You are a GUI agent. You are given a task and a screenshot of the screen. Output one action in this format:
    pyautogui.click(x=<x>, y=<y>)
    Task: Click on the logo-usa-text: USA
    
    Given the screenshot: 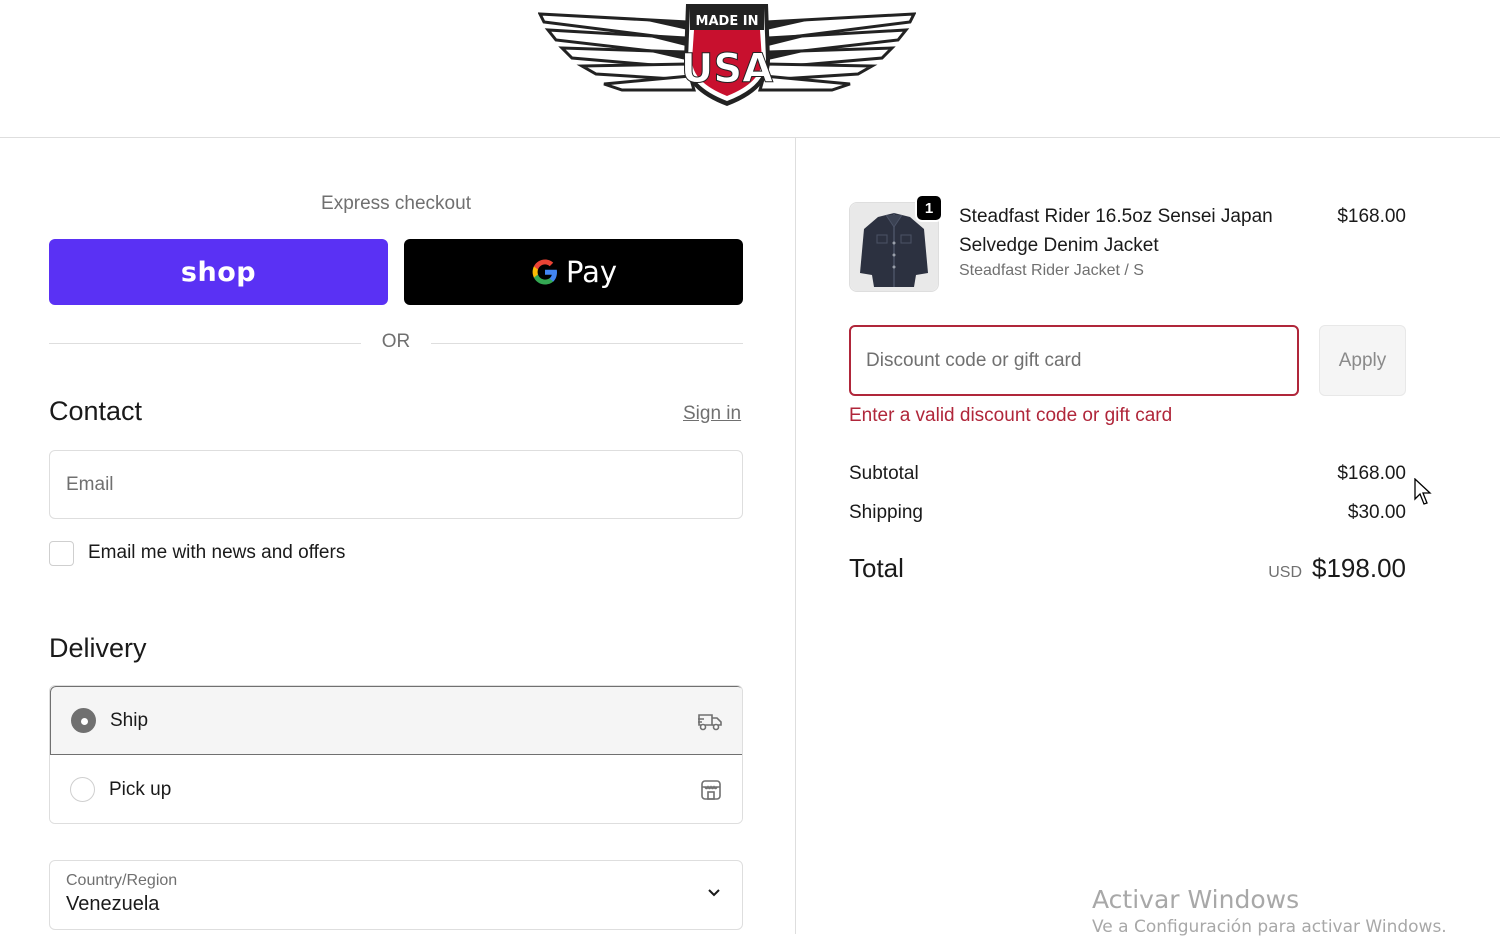 What is the action you would take?
    pyautogui.click(x=727, y=69)
    